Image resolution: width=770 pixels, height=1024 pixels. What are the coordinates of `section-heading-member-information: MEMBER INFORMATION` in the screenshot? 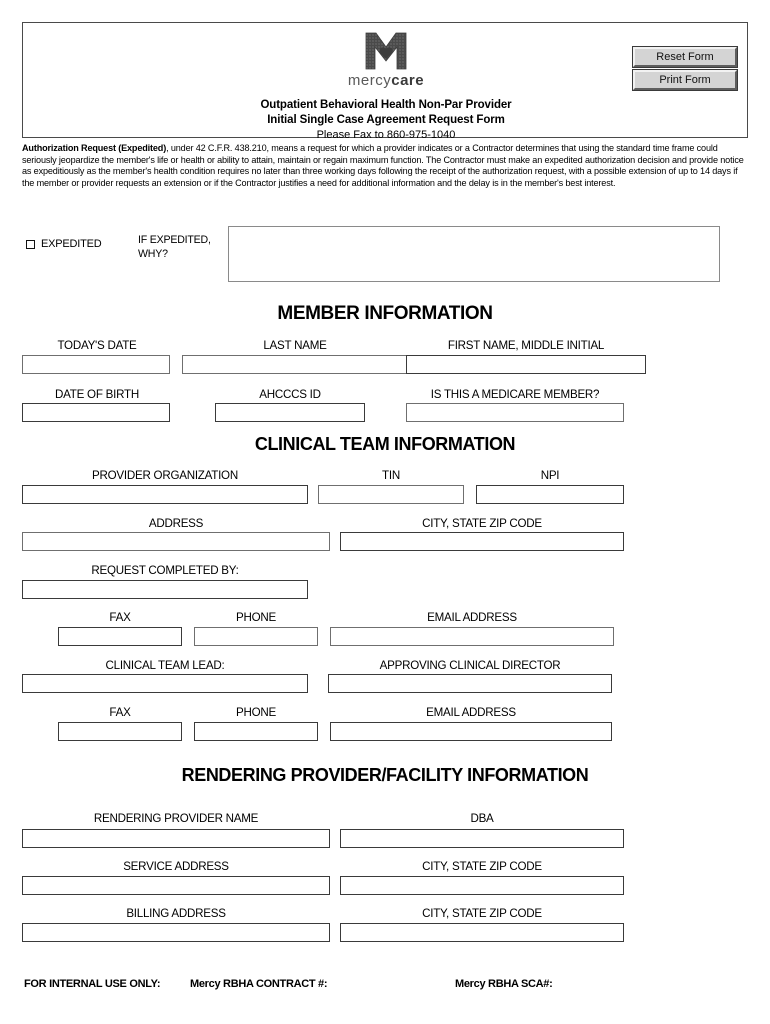 It's located at (385, 313).